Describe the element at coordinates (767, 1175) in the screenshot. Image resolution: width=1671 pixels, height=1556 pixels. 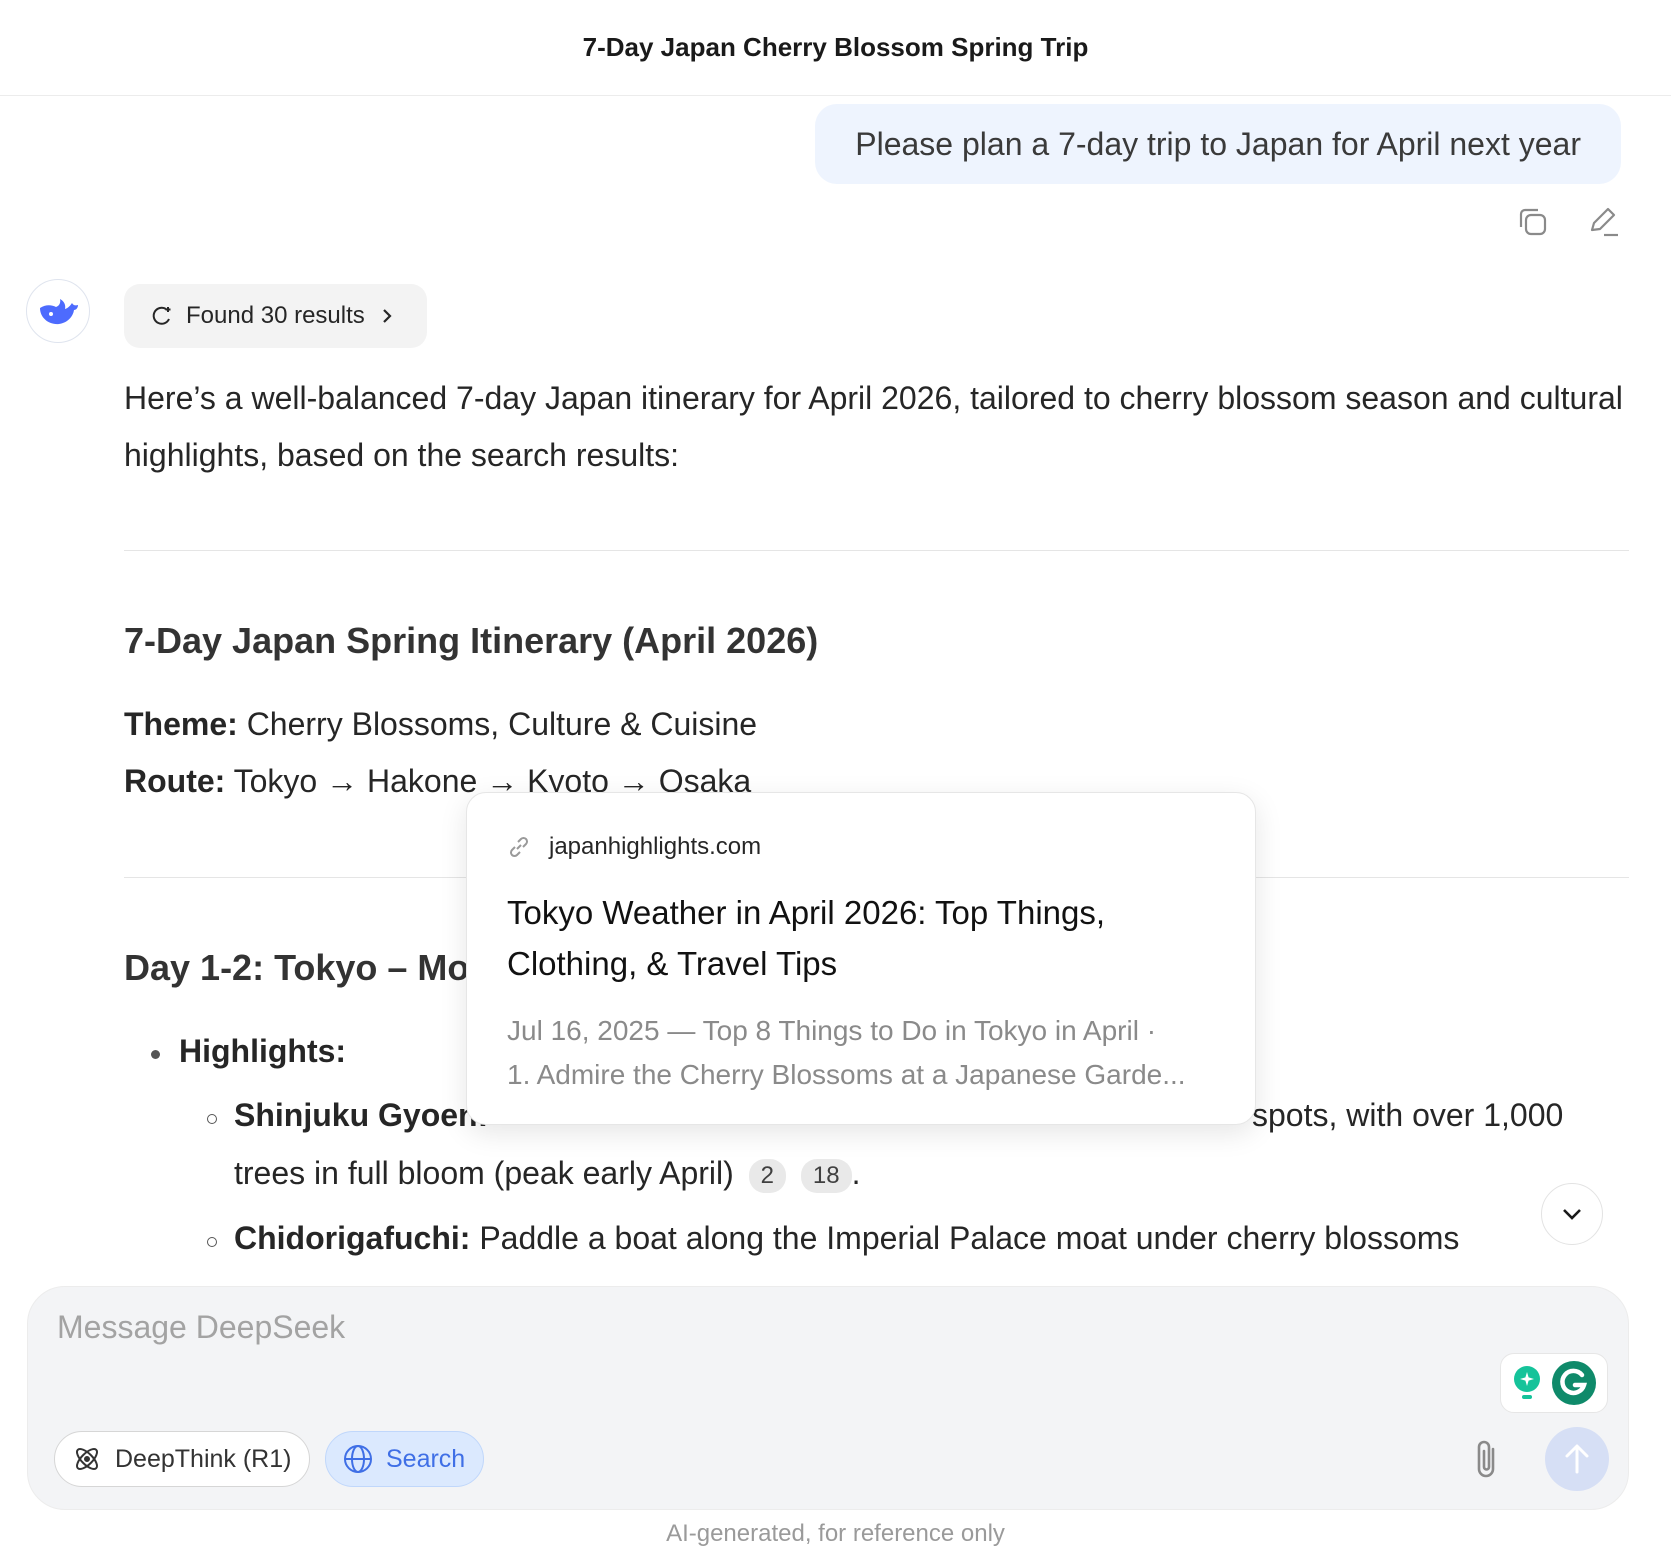
I see `citation-ref: 2` at that location.